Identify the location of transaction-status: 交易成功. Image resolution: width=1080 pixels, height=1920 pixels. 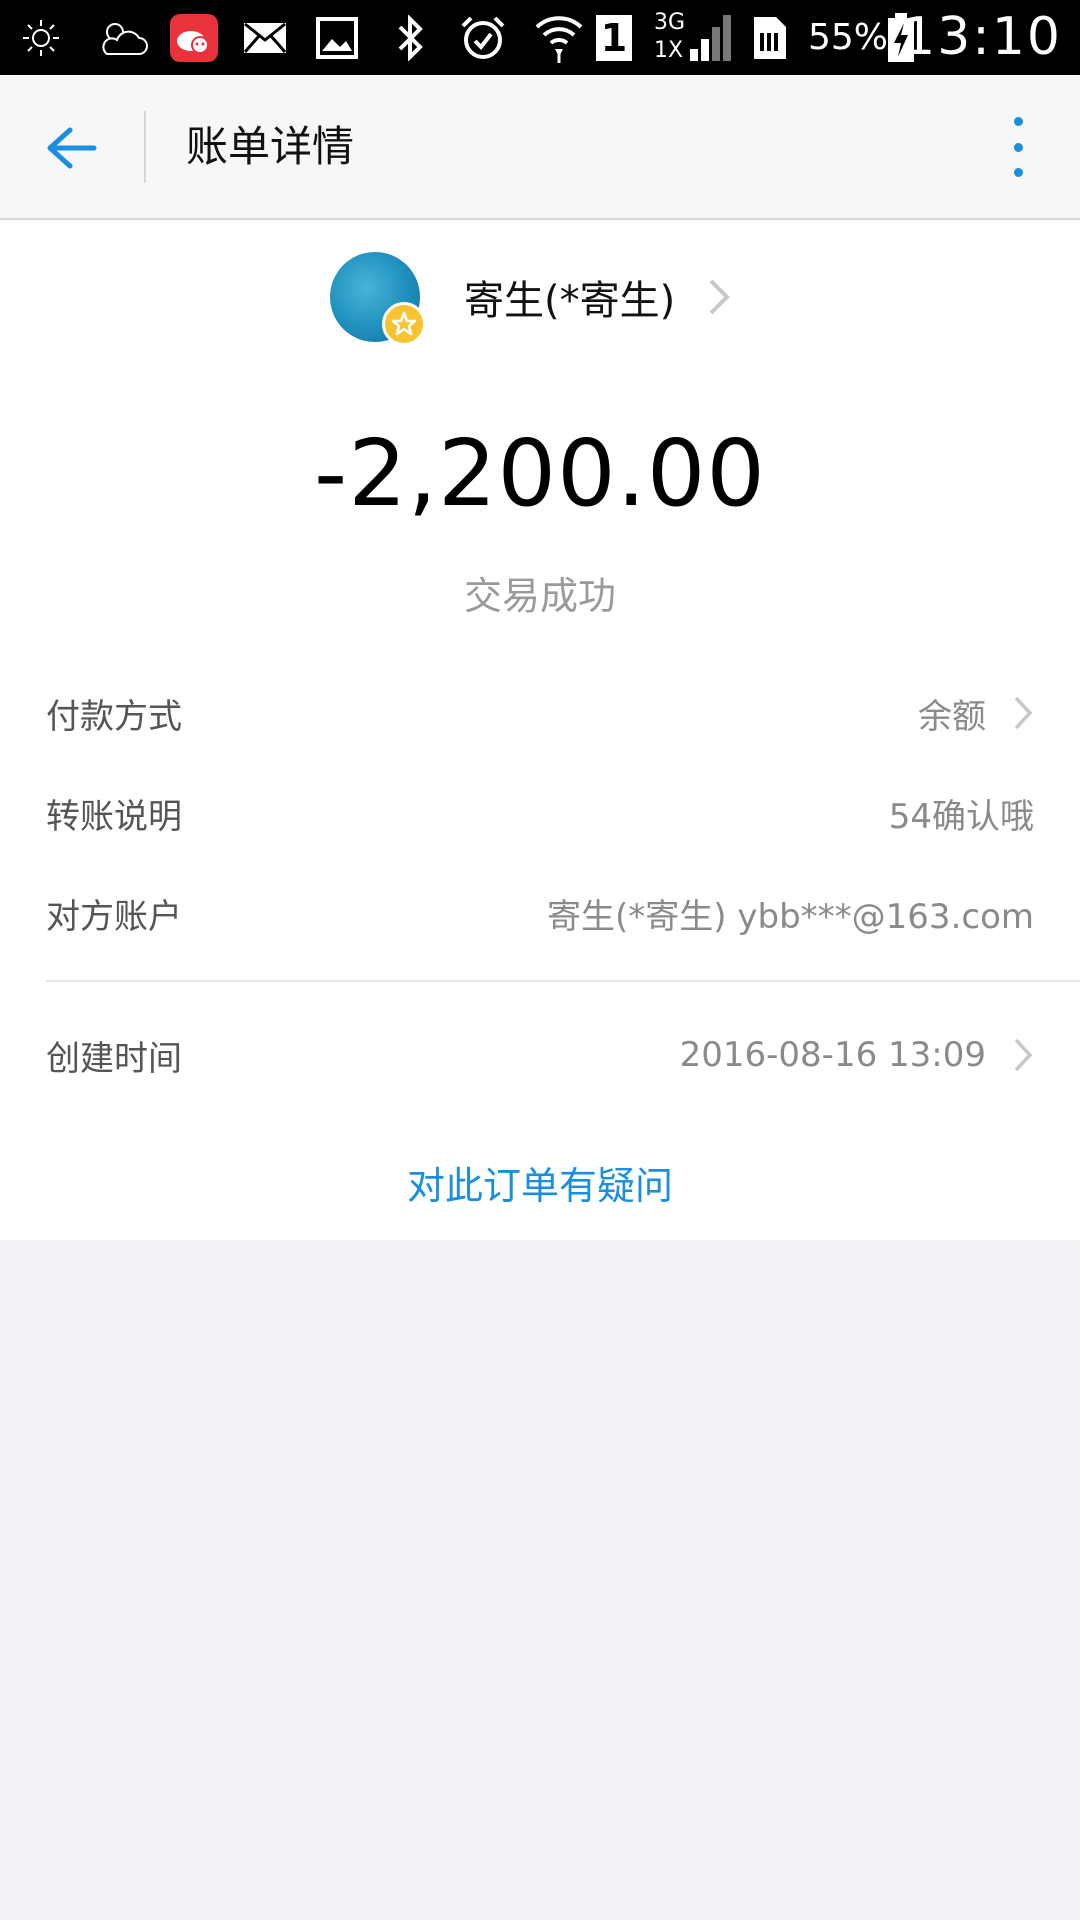
(539, 596).